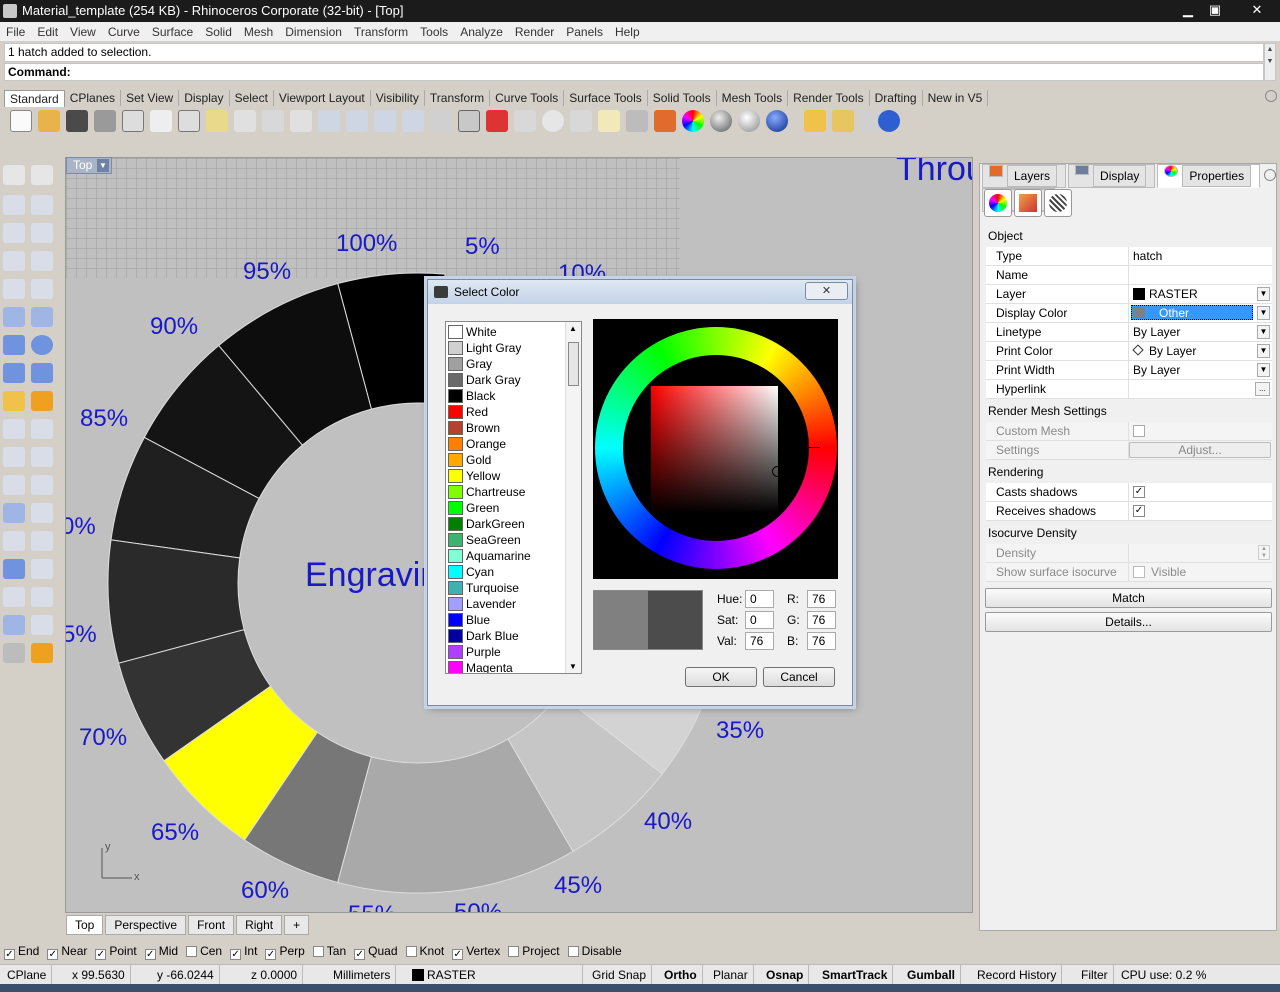 This screenshot has width=1280, height=992. Describe the element at coordinates (1263, 313) in the screenshot. I see `display-color-dropdown-icon: ▼` at that location.